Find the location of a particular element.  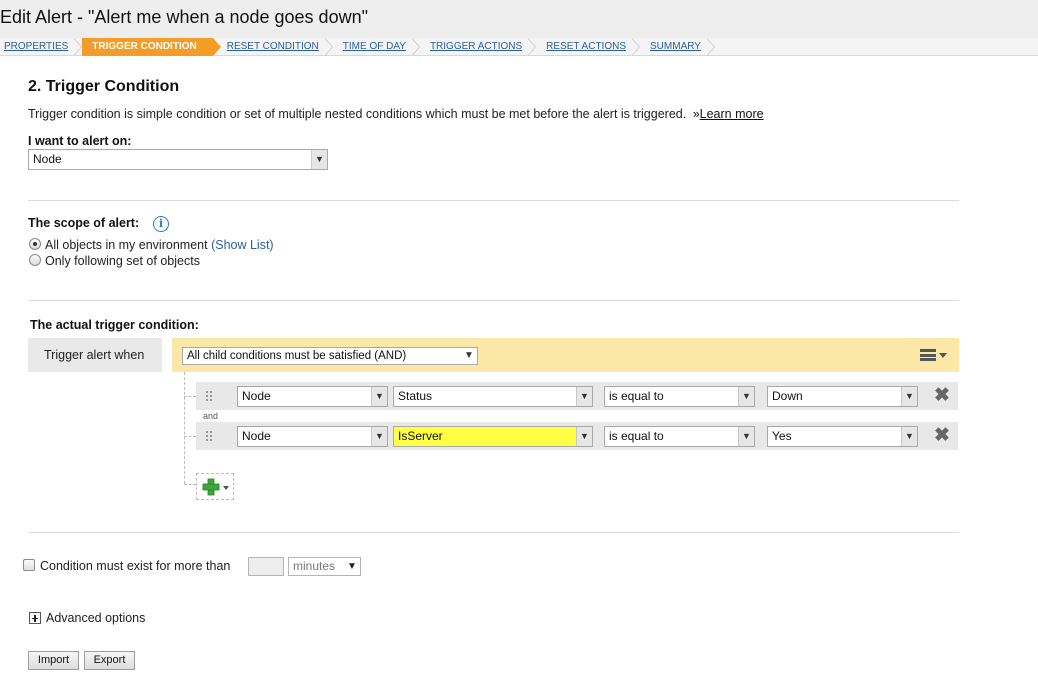

info-icon: i is located at coordinates (161, 224).